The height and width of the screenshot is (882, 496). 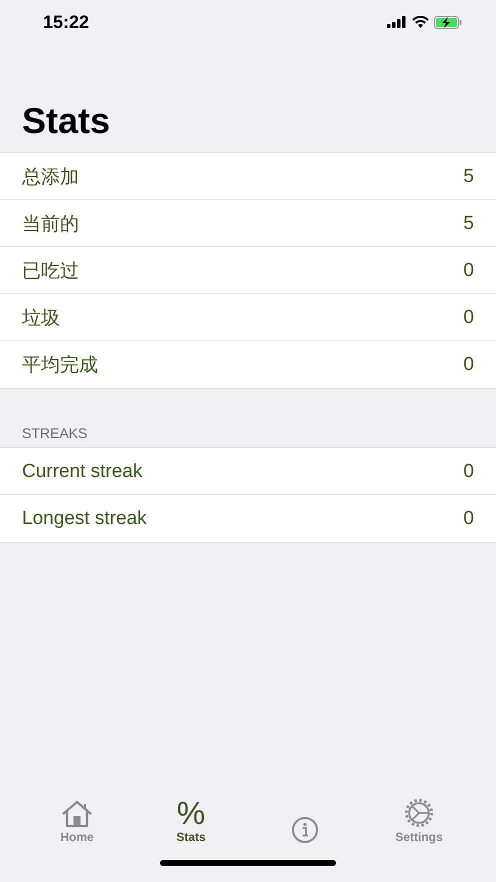 What do you see at coordinates (82, 471) in the screenshot?
I see `streak-label: Current streak` at bounding box center [82, 471].